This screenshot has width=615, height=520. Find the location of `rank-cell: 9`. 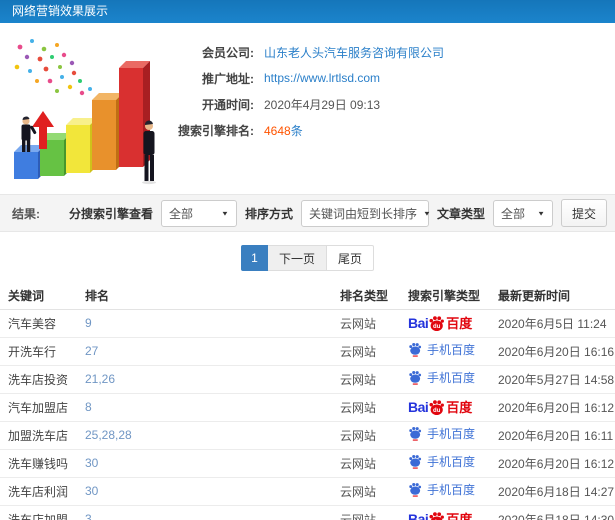

rank-cell: 9 is located at coordinates (212, 323).